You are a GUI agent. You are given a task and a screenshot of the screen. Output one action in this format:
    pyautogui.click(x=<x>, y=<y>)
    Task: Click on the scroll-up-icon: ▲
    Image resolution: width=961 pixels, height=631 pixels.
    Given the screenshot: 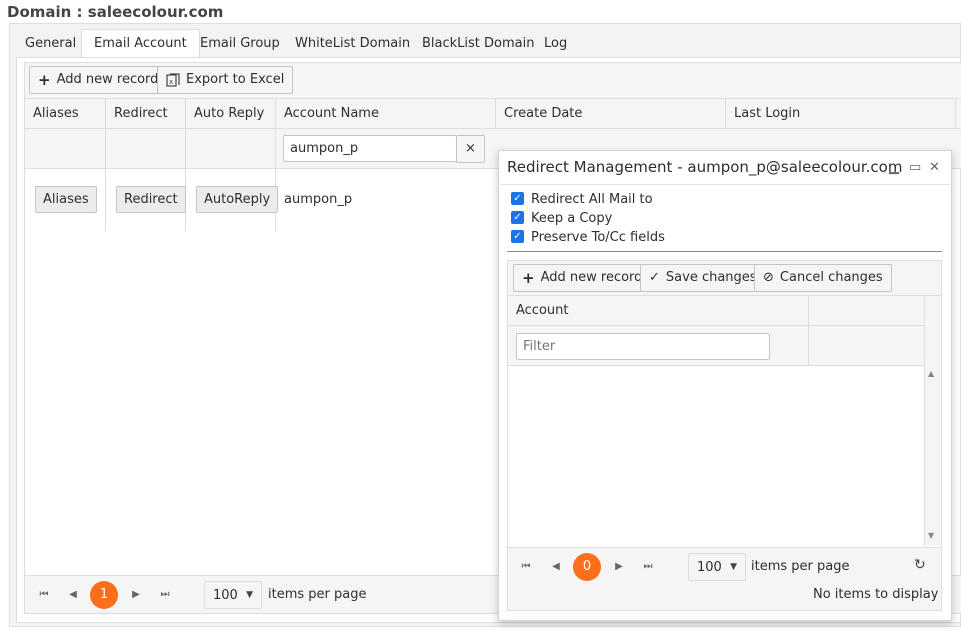 What is the action you would take?
    pyautogui.click(x=931, y=373)
    